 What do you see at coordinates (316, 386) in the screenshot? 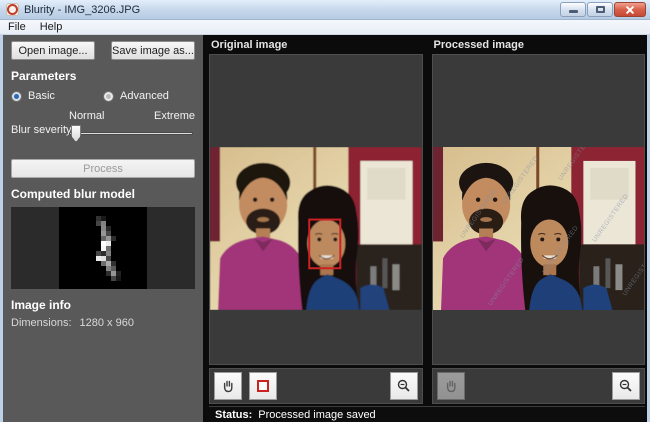
I see `original-toolbar` at bounding box center [316, 386].